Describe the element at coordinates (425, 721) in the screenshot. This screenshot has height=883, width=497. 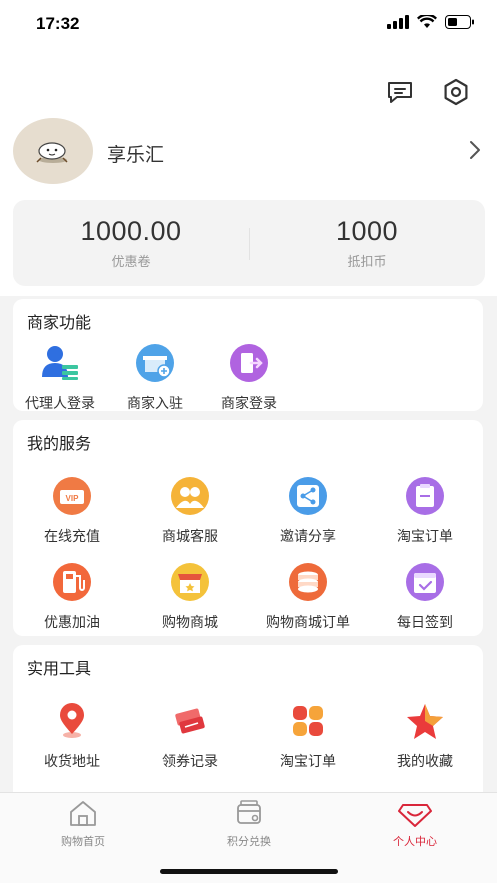
I see `star-icon` at that location.